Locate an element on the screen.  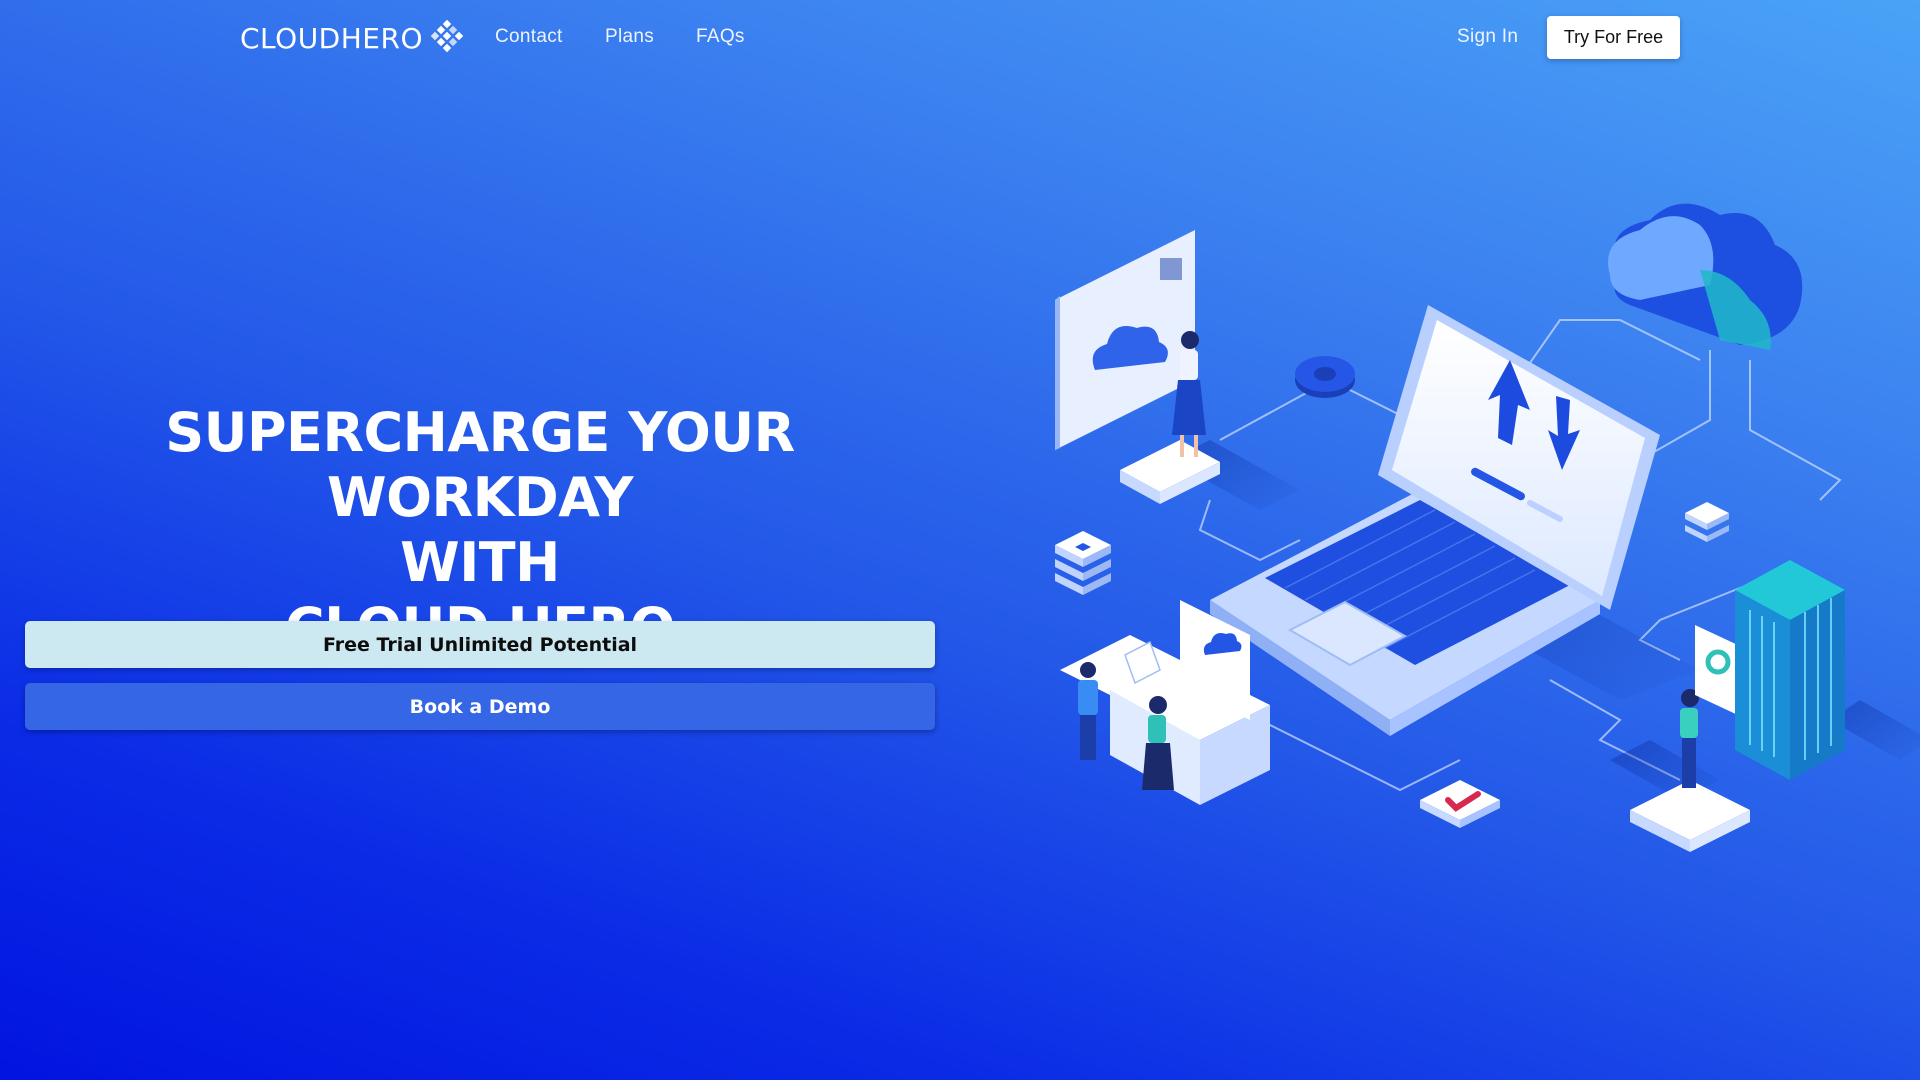
try-for-free-button: Try For Free is located at coordinates (1613, 37).